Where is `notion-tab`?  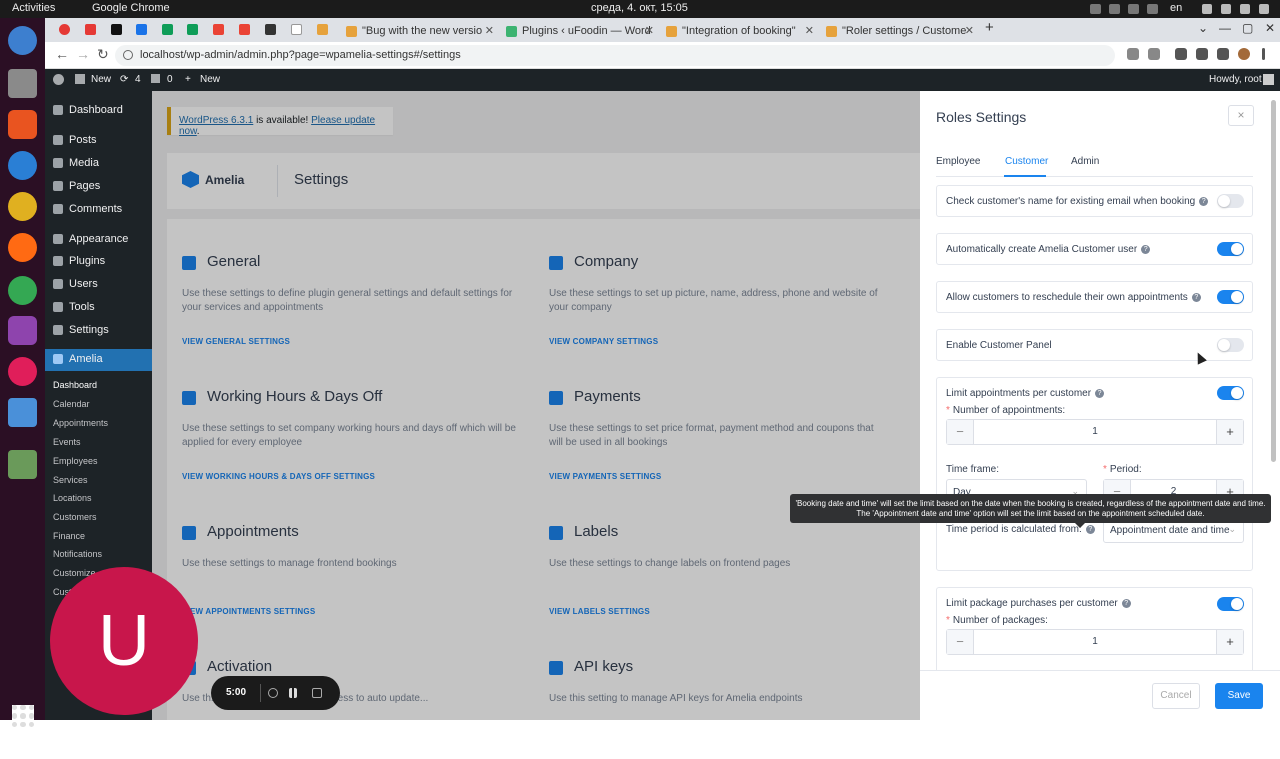
notion-tab is located at coordinates (270, 29).